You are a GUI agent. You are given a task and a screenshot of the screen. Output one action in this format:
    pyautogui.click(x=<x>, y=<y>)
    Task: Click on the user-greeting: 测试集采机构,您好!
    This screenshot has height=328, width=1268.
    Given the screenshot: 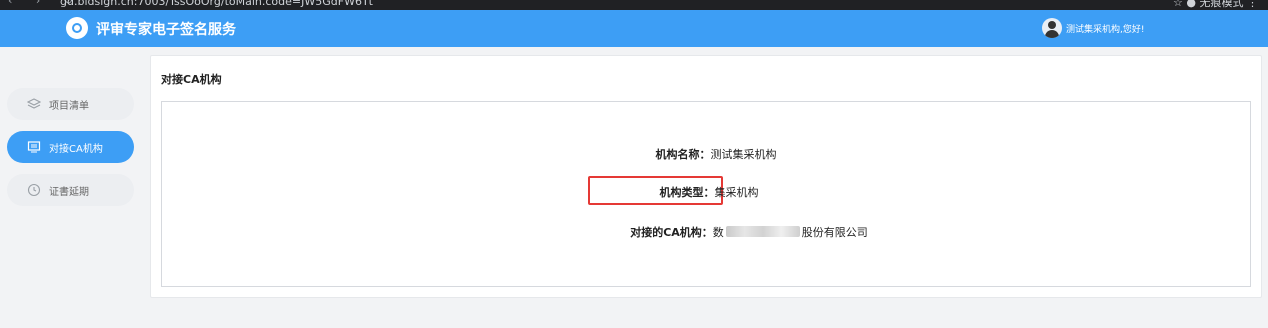 What is the action you would take?
    pyautogui.click(x=1105, y=28)
    